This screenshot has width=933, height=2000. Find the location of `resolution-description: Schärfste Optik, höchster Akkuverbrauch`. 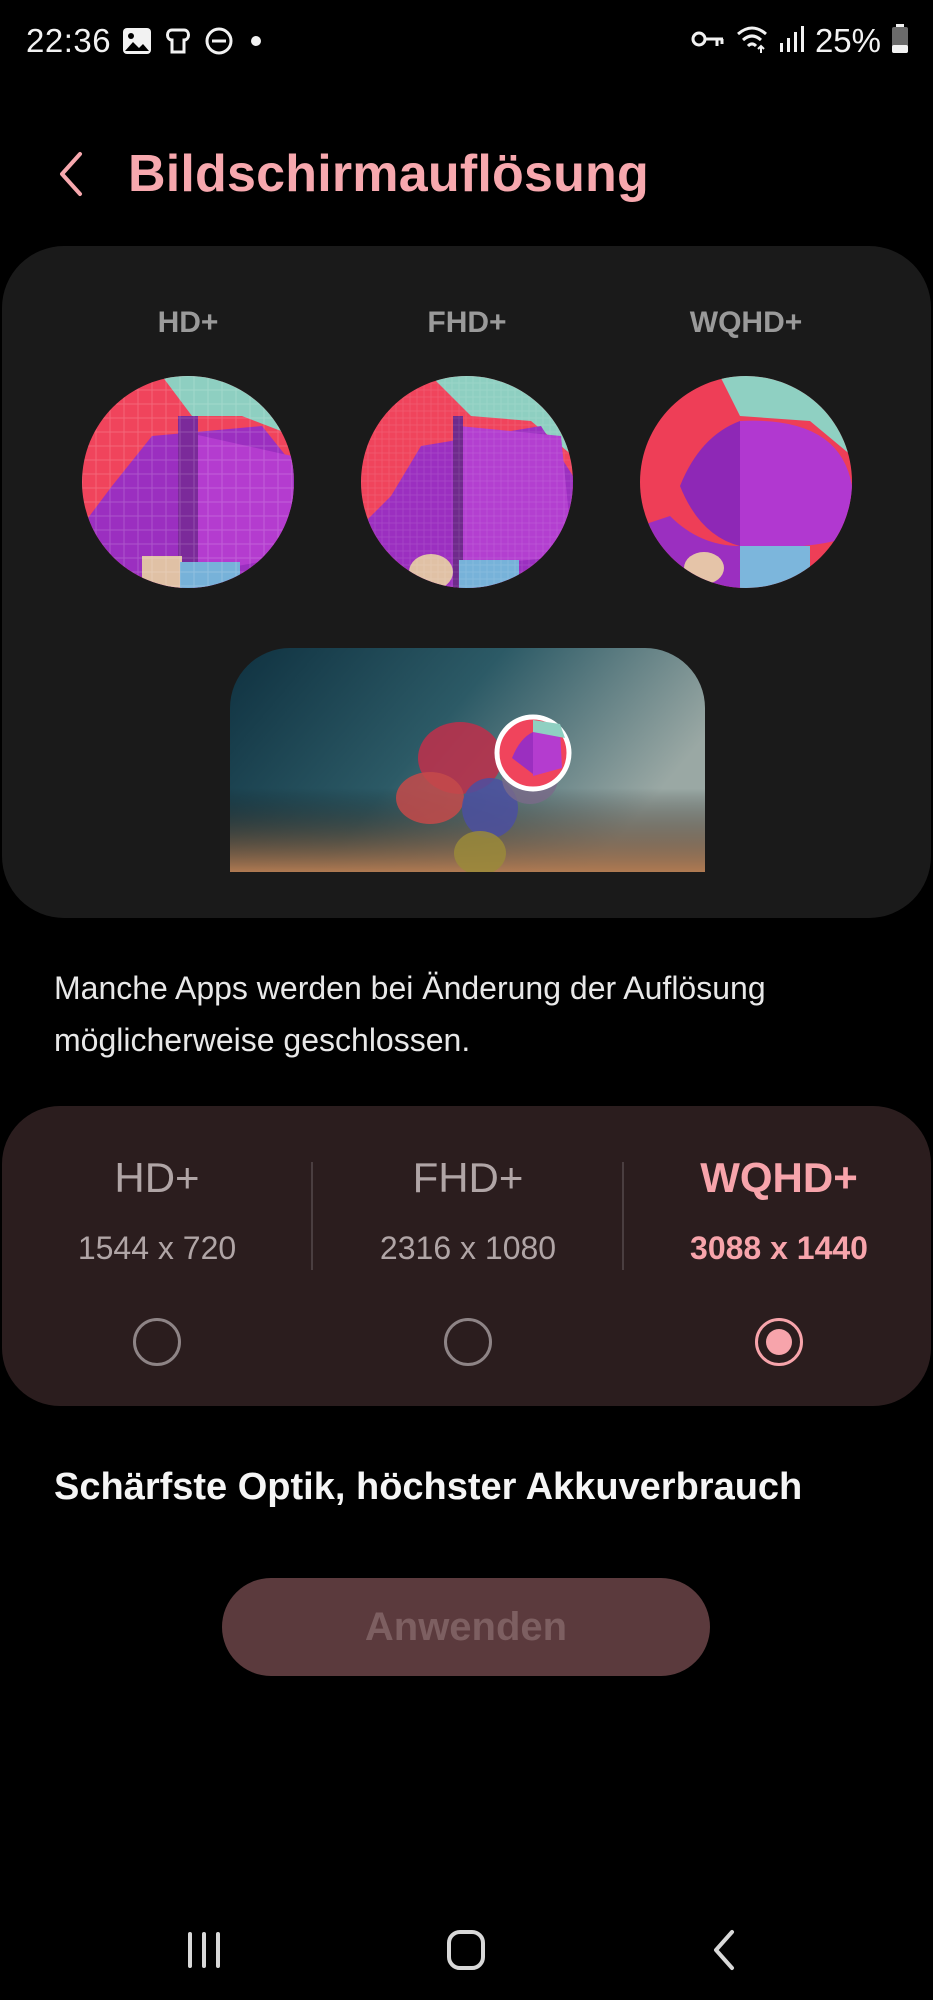

resolution-description: Schärfste Optik, höchster Akkuverbrauch is located at coordinates (428, 1487).